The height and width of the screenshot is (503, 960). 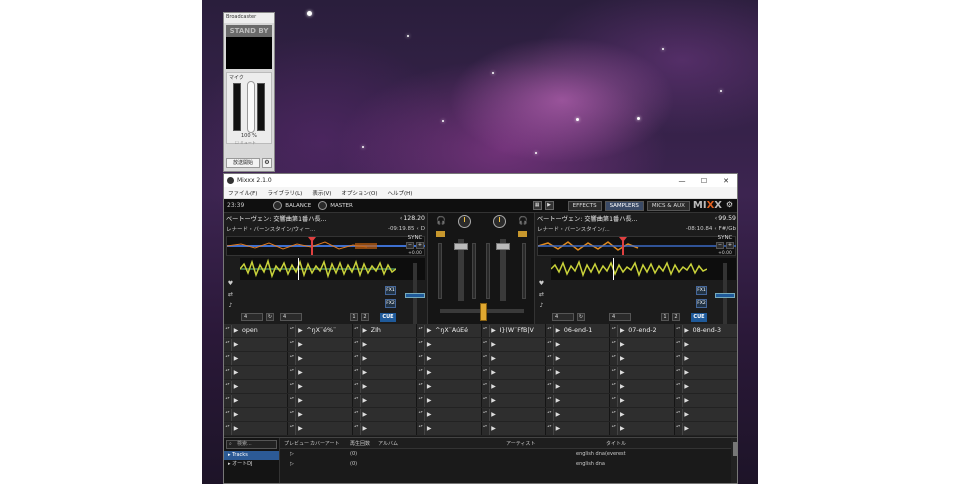 I want to click on deck2-cue-button: CUE, so click(x=699, y=317).